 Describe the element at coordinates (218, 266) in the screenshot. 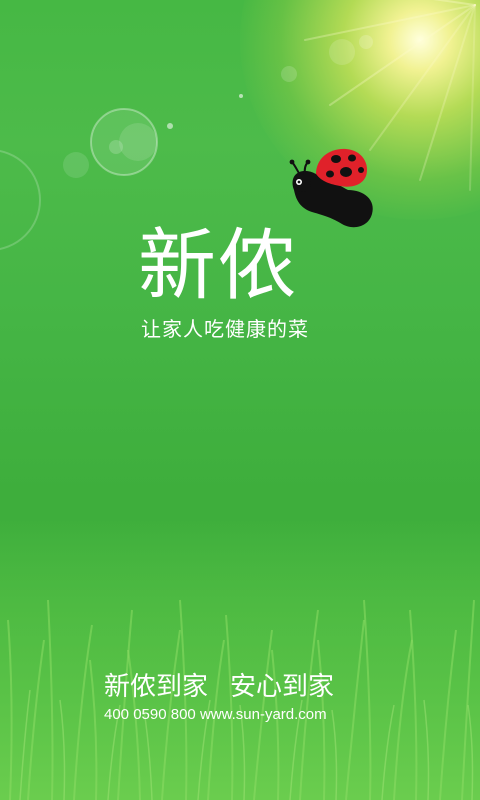

I see `brand-logo-text: 新侬` at that location.